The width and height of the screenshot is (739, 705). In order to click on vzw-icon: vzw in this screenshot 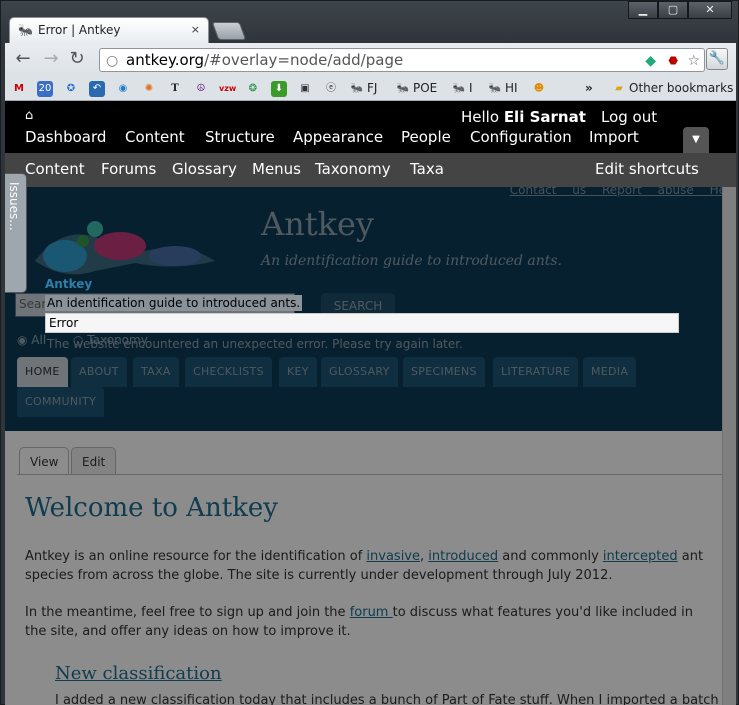, I will do `click(228, 88)`.